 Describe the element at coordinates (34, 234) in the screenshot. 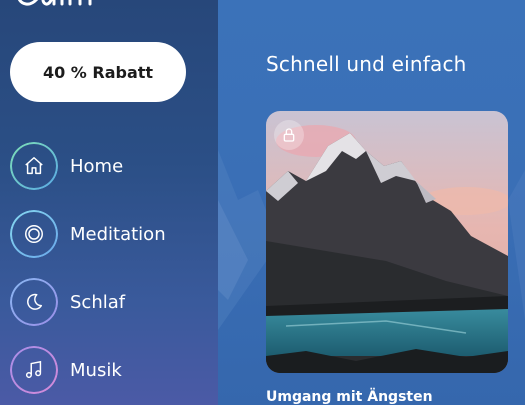

I see `meditation-circle-icon` at that location.